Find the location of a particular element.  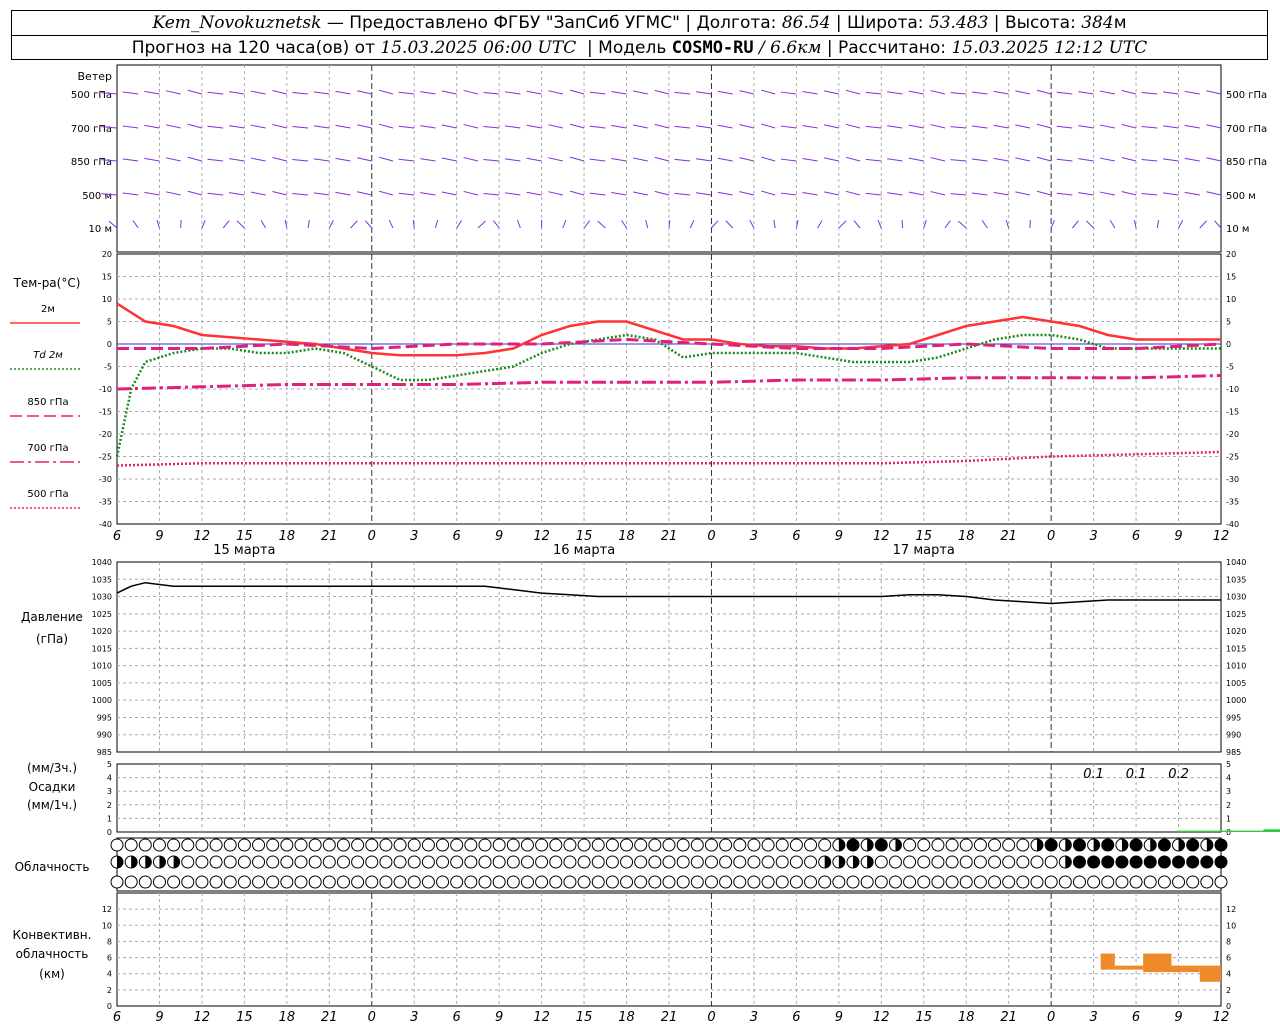

date-label: 16 марта is located at coordinates (584, 550).